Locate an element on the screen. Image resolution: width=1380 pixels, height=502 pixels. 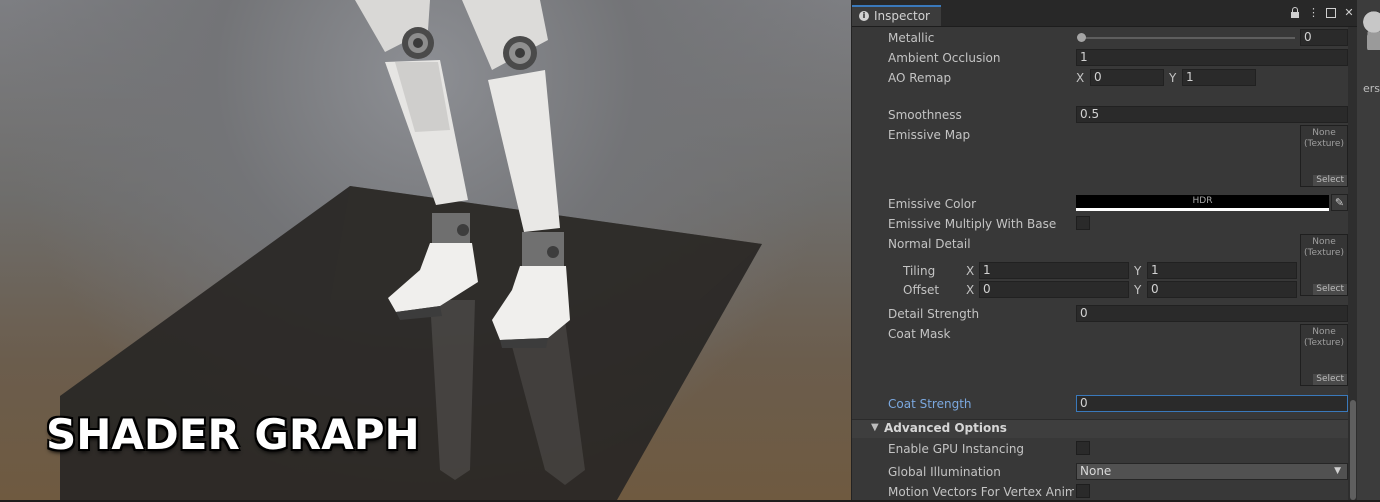
ao-remap-row: AO Remap X 0 Y 1 is located at coordinates (1100, 78).